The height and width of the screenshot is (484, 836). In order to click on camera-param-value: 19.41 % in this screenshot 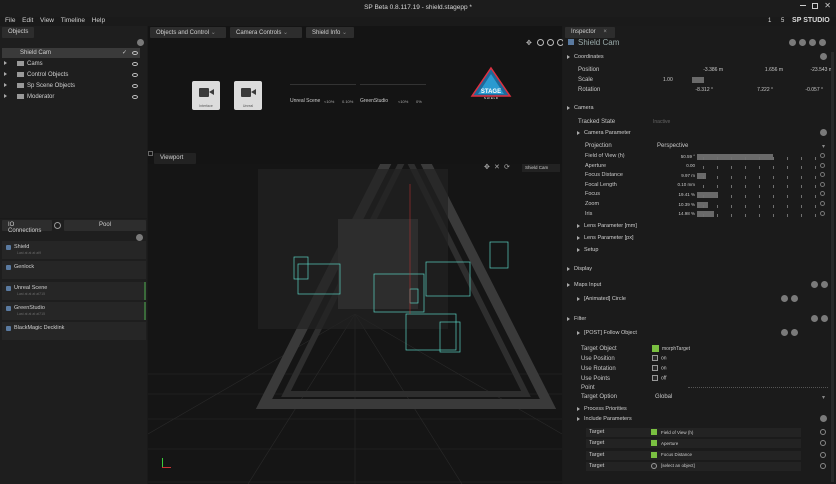, I will do `click(678, 194)`.